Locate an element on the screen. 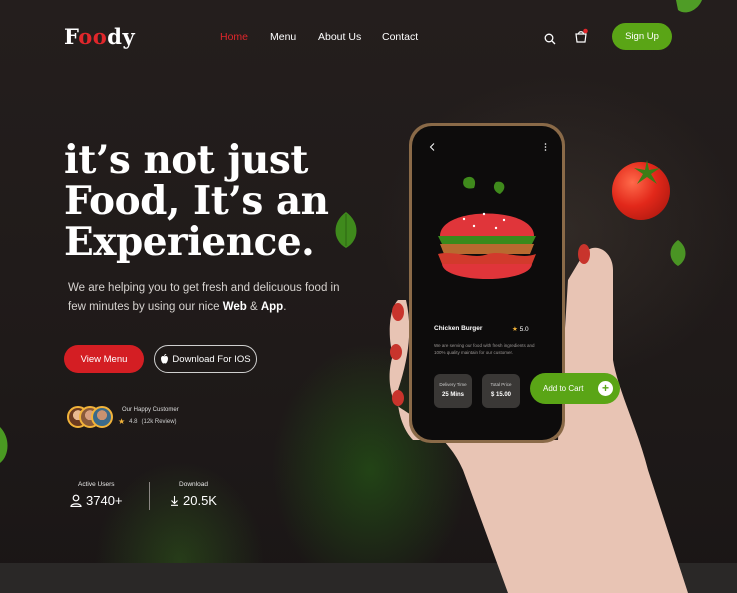  total-price-card: Total Price $ 15.00 is located at coordinates (501, 391).